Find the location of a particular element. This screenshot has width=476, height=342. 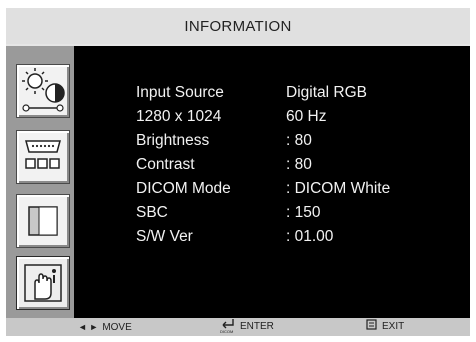

info-label: Contrast is located at coordinates (165, 164).